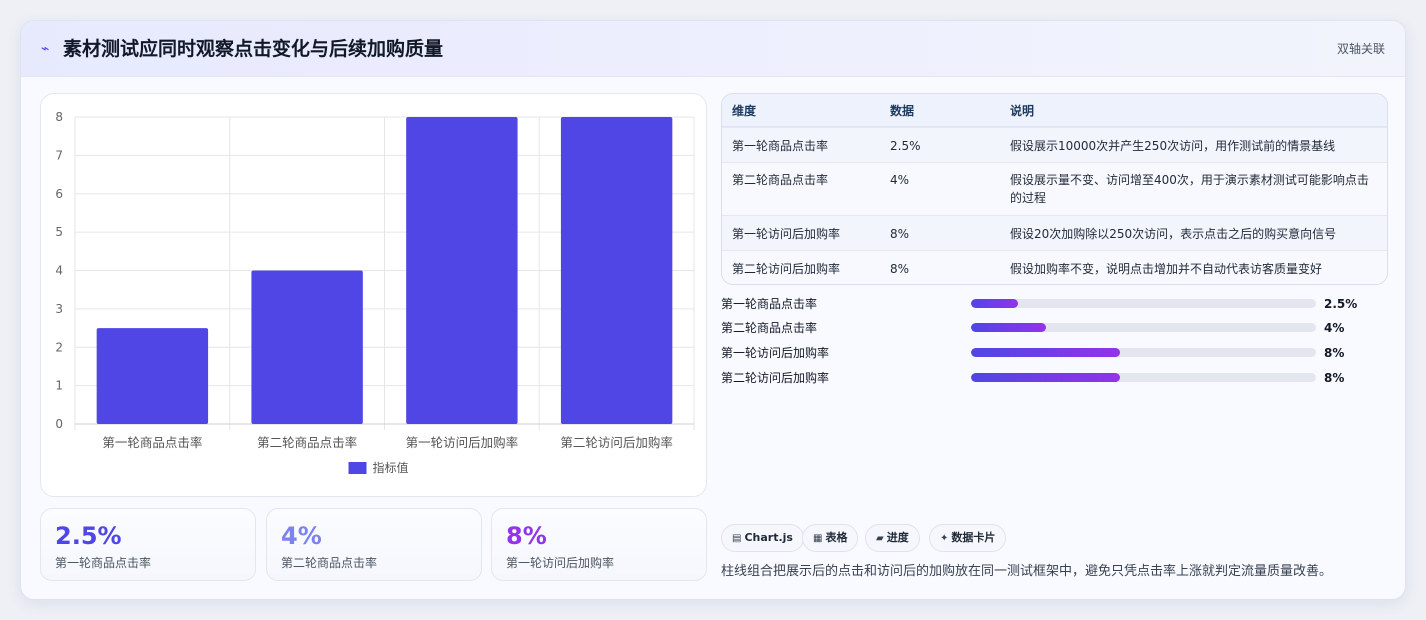 Image resolution: width=1426 pixels, height=620 pixels. Describe the element at coordinates (616, 442) in the screenshot. I see `x-tick-label: 第二轮访问后加购率` at that location.